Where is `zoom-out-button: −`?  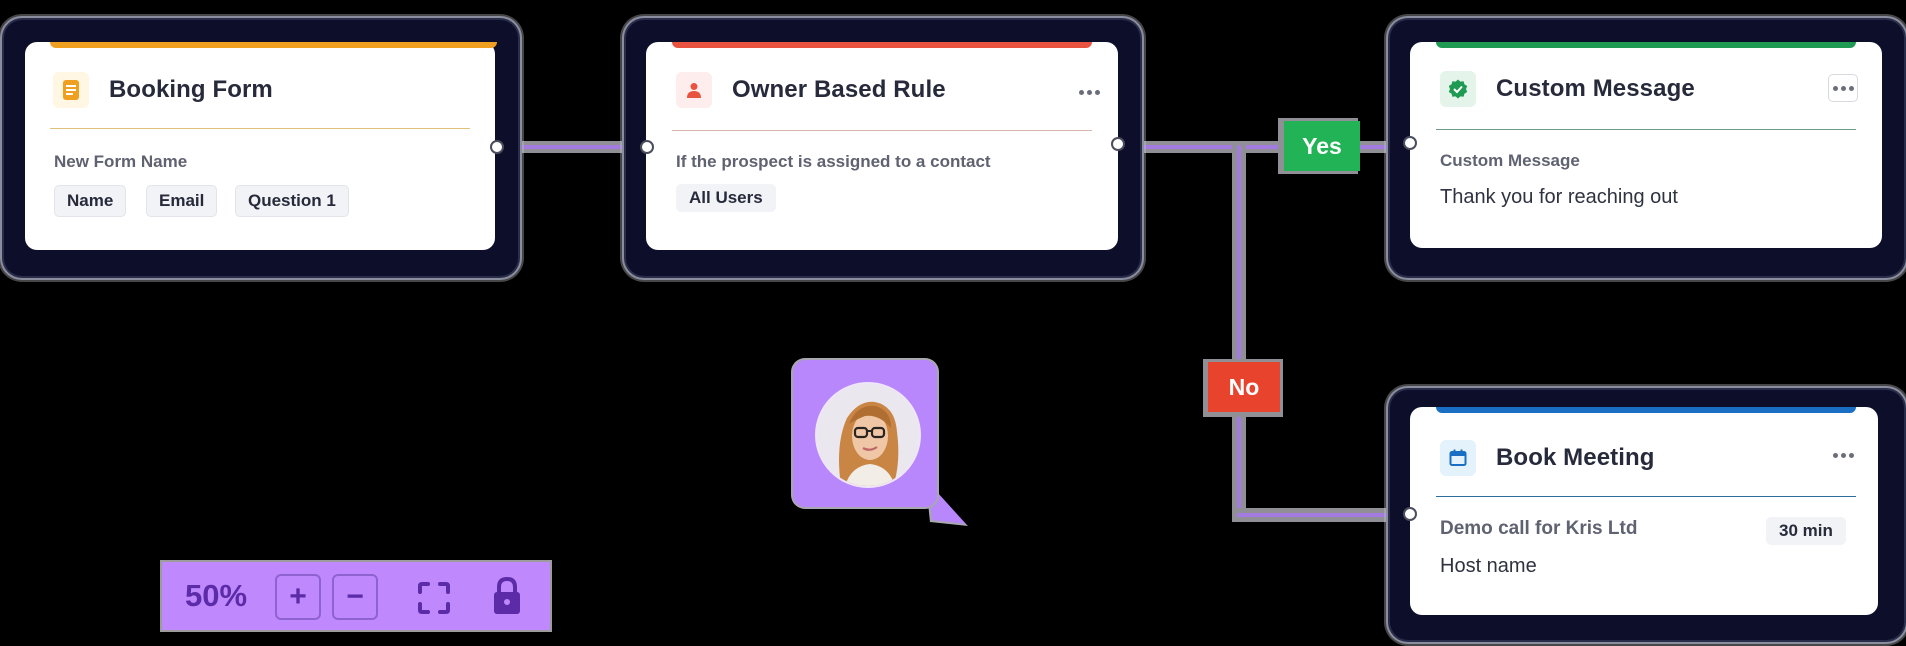
zoom-out-button: − is located at coordinates (355, 597).